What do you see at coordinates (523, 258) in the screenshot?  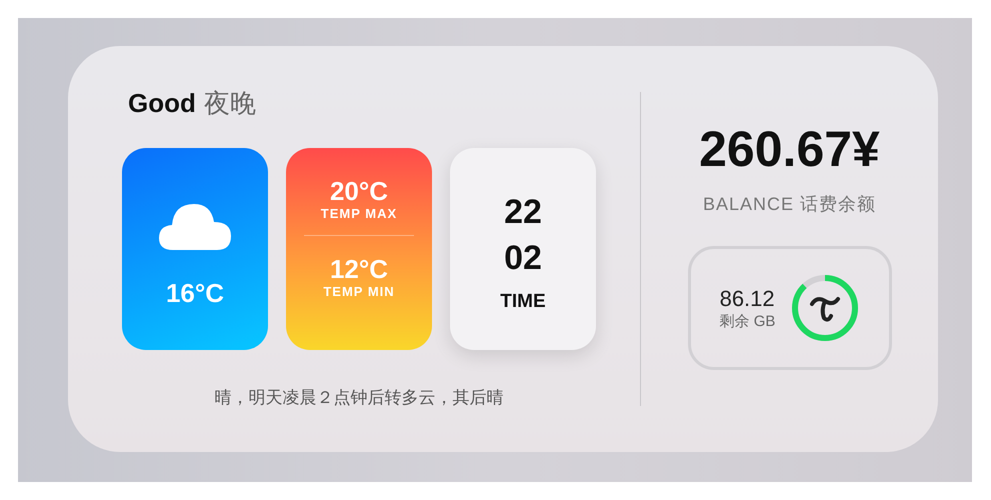 I see `time-minute: 02` at bounding box center [523, 258].